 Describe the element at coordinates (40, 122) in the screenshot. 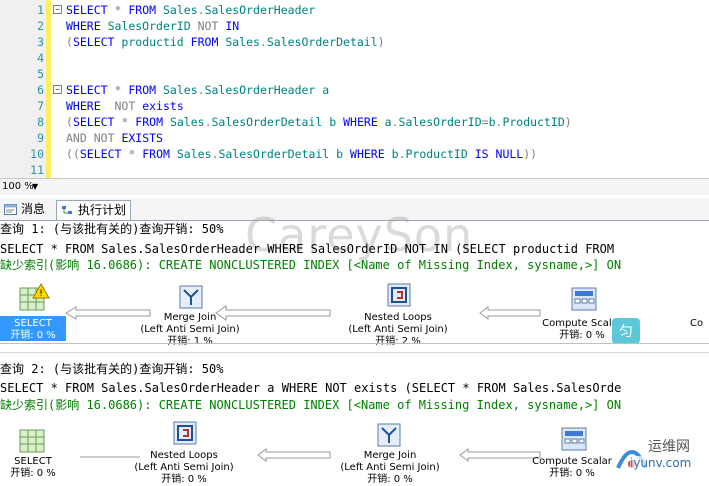

I see `line-number: 8` at that location.